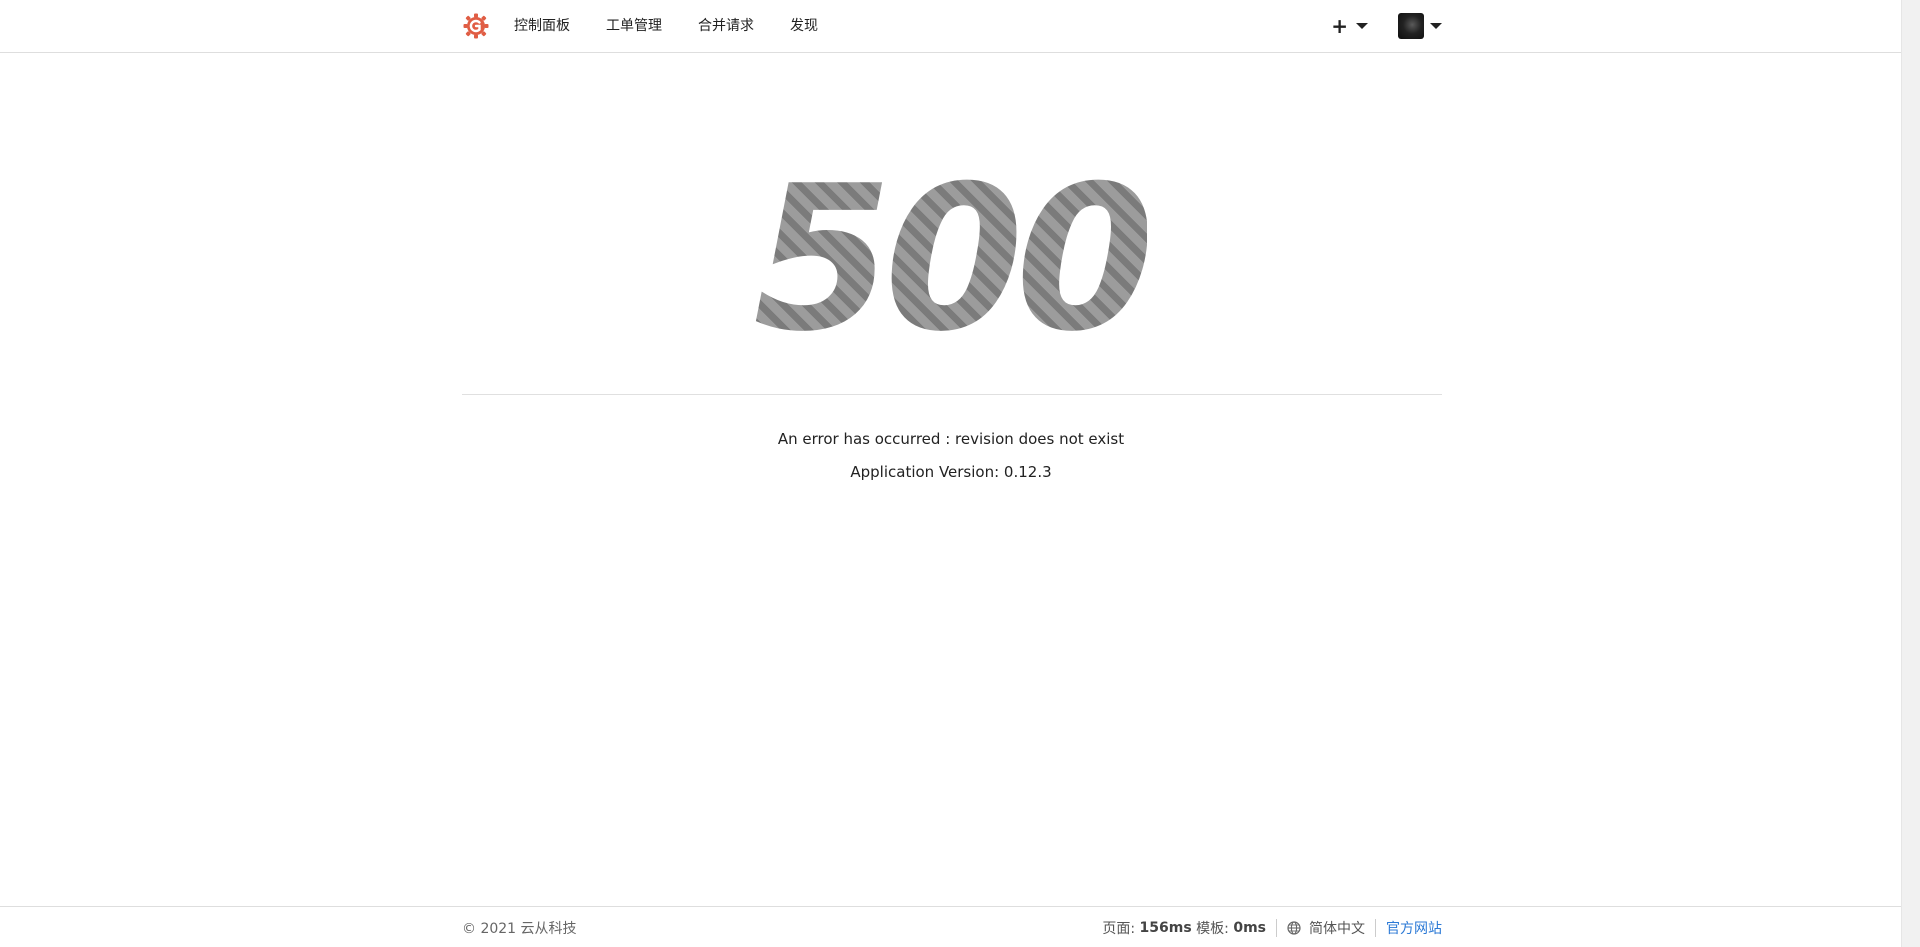  I want to click on create-new-dropdown: +, so click(1349, 26).